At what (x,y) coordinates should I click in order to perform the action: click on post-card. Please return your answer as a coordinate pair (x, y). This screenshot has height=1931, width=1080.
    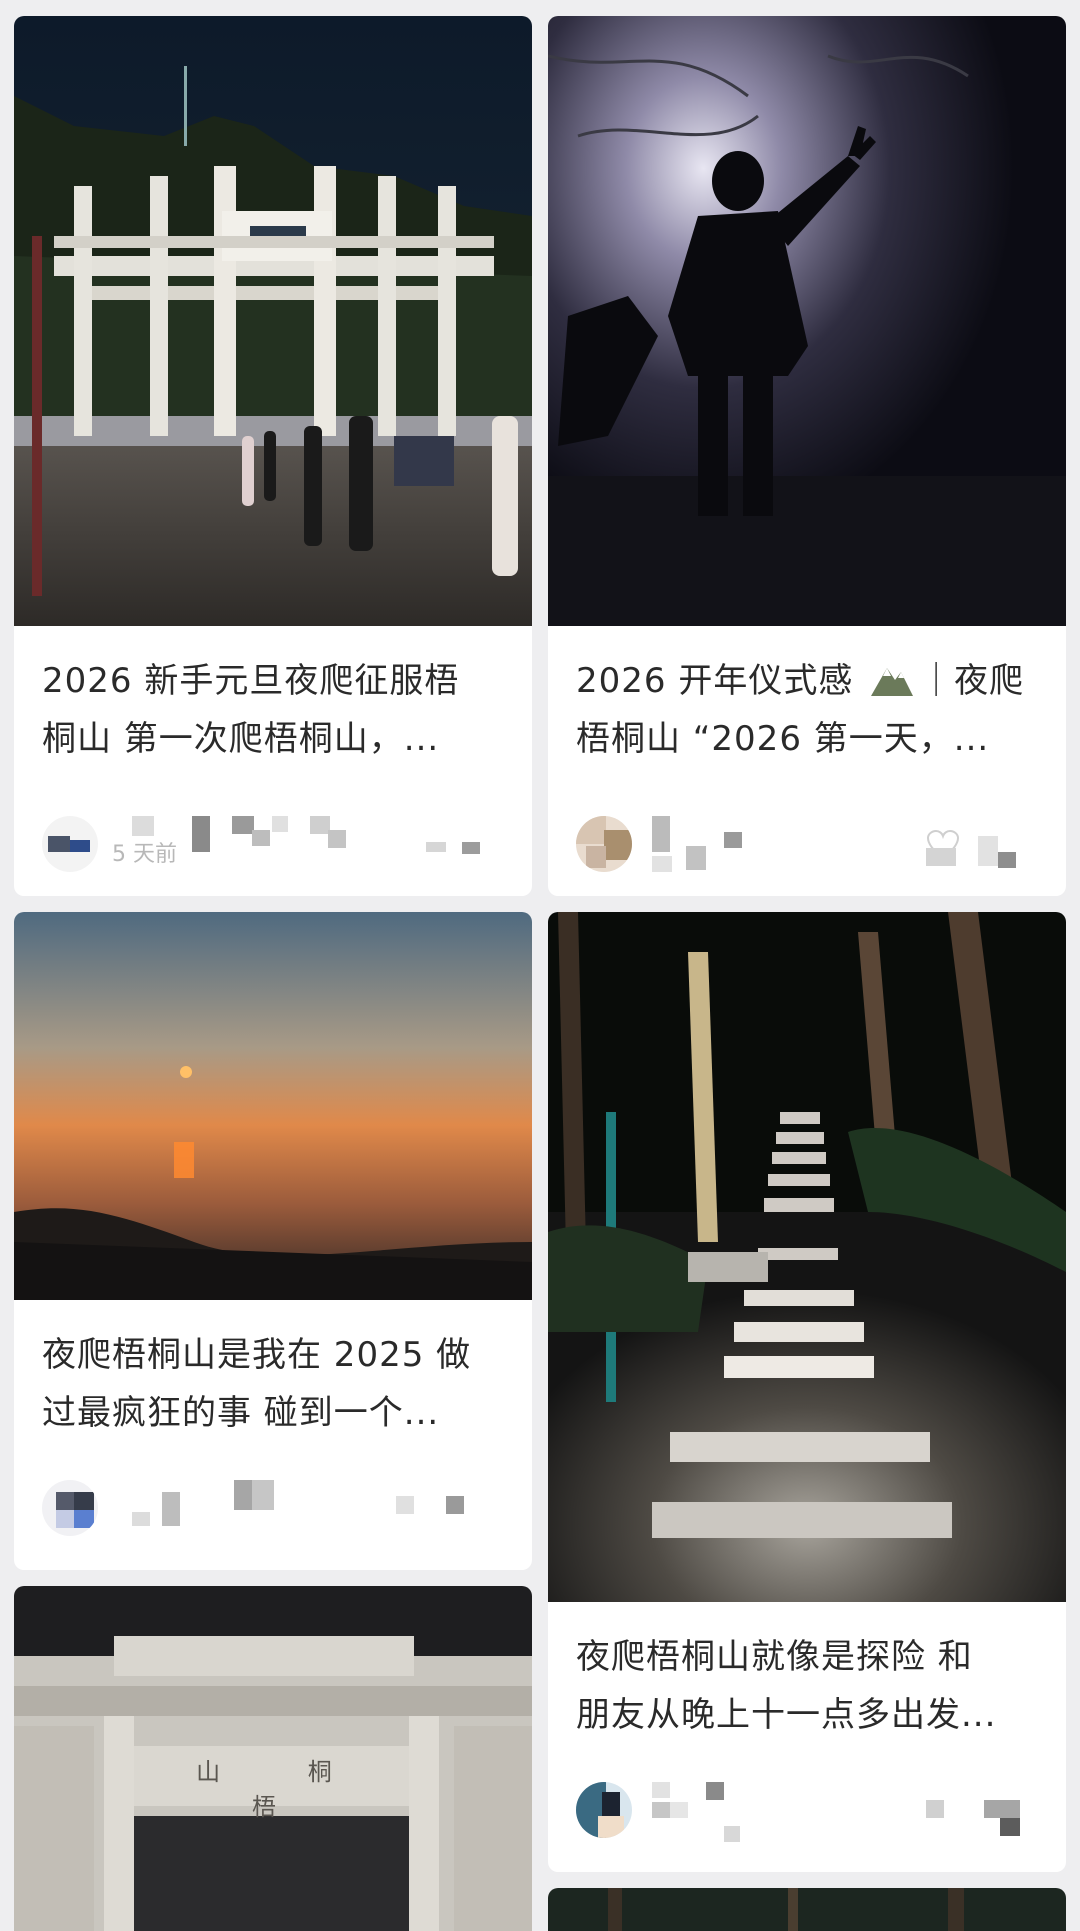
    Looking at the image, I should click on (807, 1909).